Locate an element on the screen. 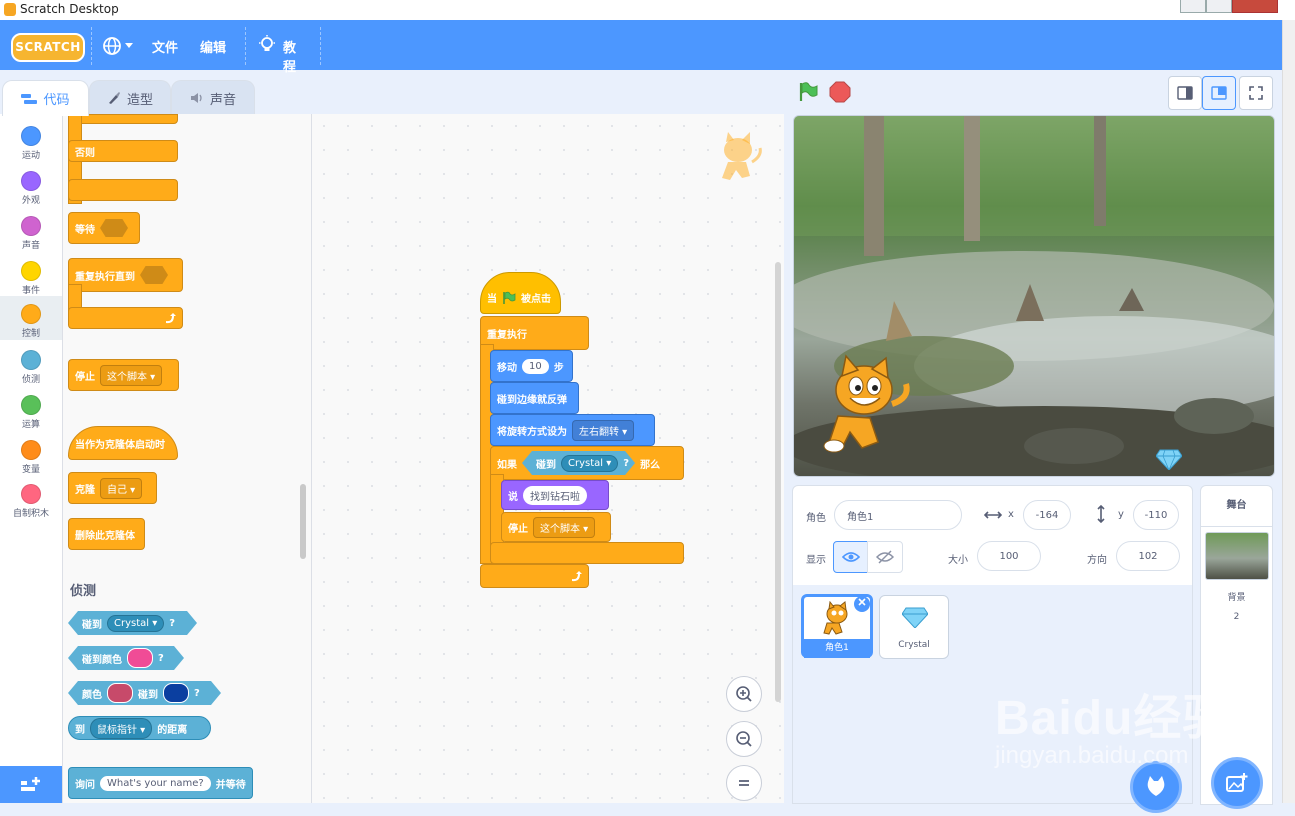 The height and width of the screenshot is (816, 1295). say-block: 说 找到钻石啦 is located at coordinates (555, 495).